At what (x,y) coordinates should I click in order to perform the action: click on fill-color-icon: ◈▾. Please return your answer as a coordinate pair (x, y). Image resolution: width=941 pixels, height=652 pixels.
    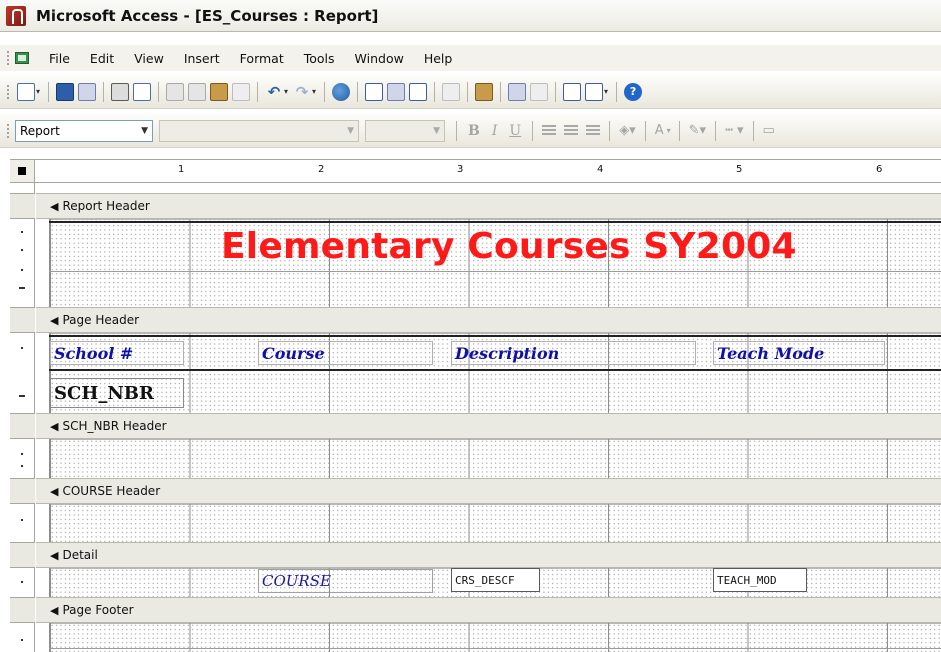
    Looking at the image, I should click on (627, 130).